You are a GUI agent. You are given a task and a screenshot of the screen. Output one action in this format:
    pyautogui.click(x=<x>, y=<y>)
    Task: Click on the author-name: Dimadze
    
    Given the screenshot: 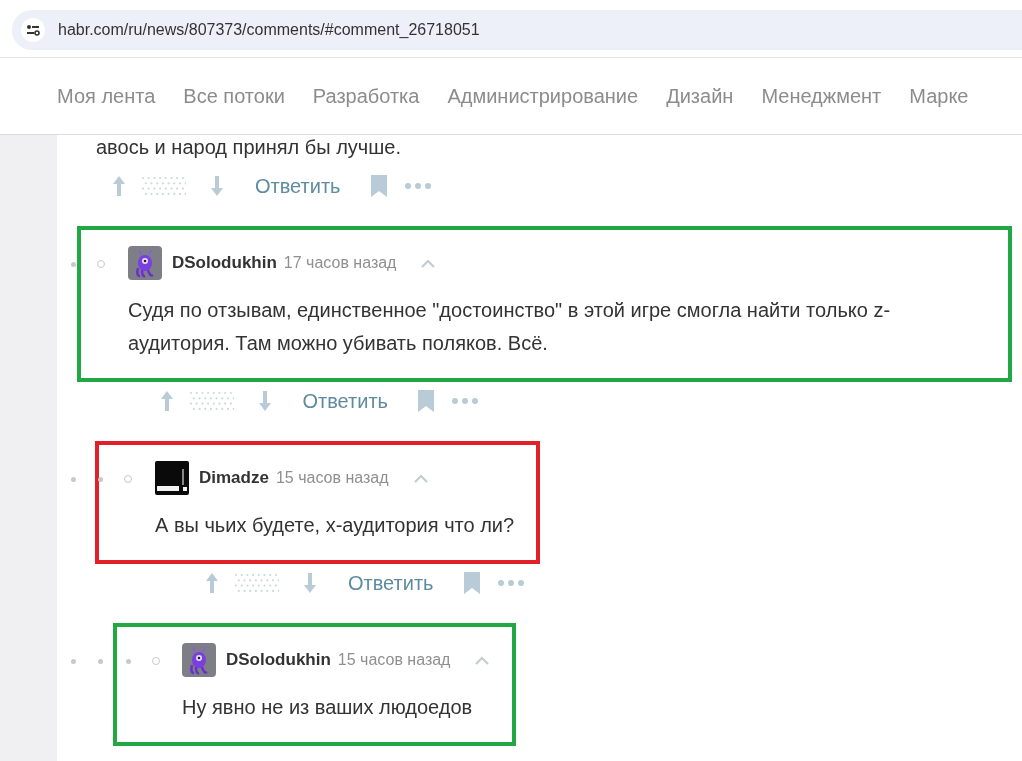 What is the action you would take?
    pyautogui.click(x=234, y=478)
    